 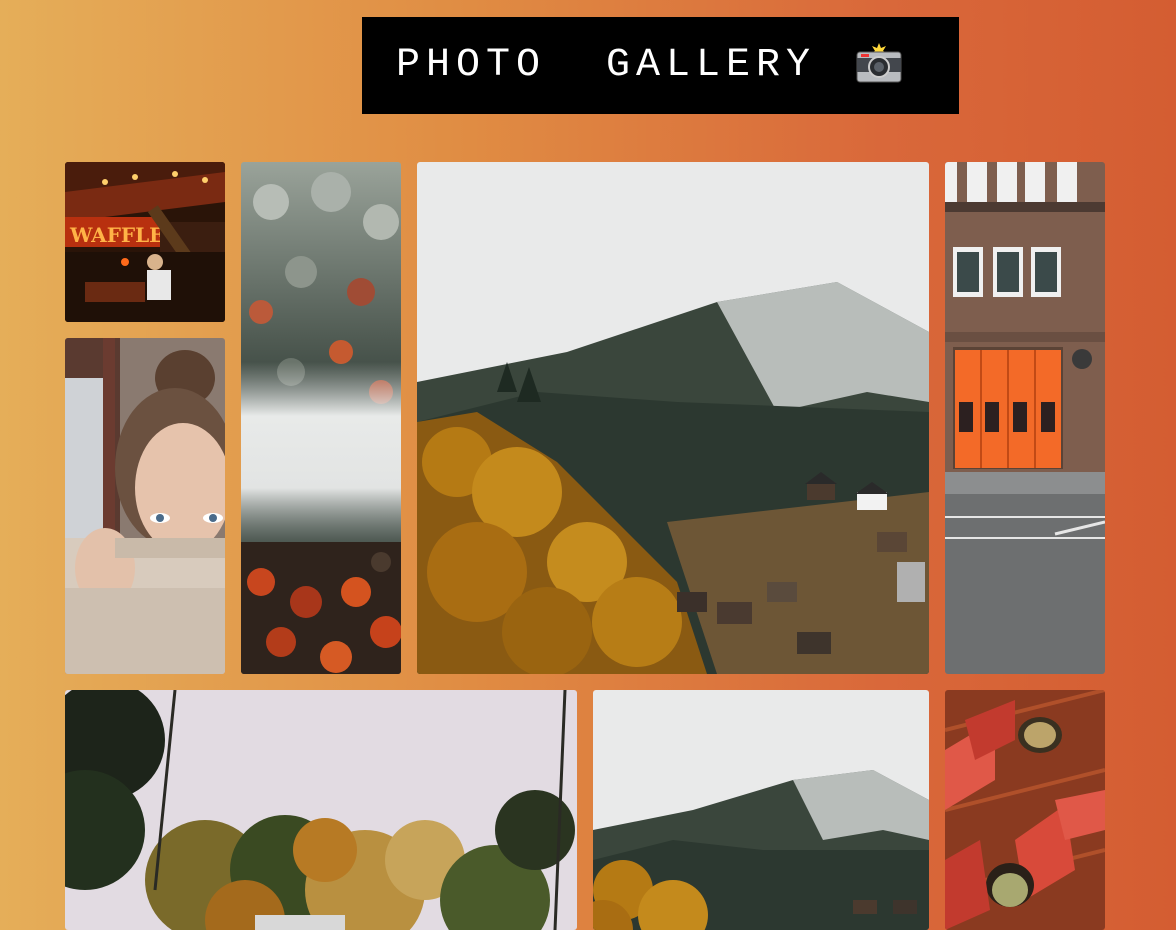 I want to click on gallery-header: PHOTO GALLERY, so click(x=660, y=65).